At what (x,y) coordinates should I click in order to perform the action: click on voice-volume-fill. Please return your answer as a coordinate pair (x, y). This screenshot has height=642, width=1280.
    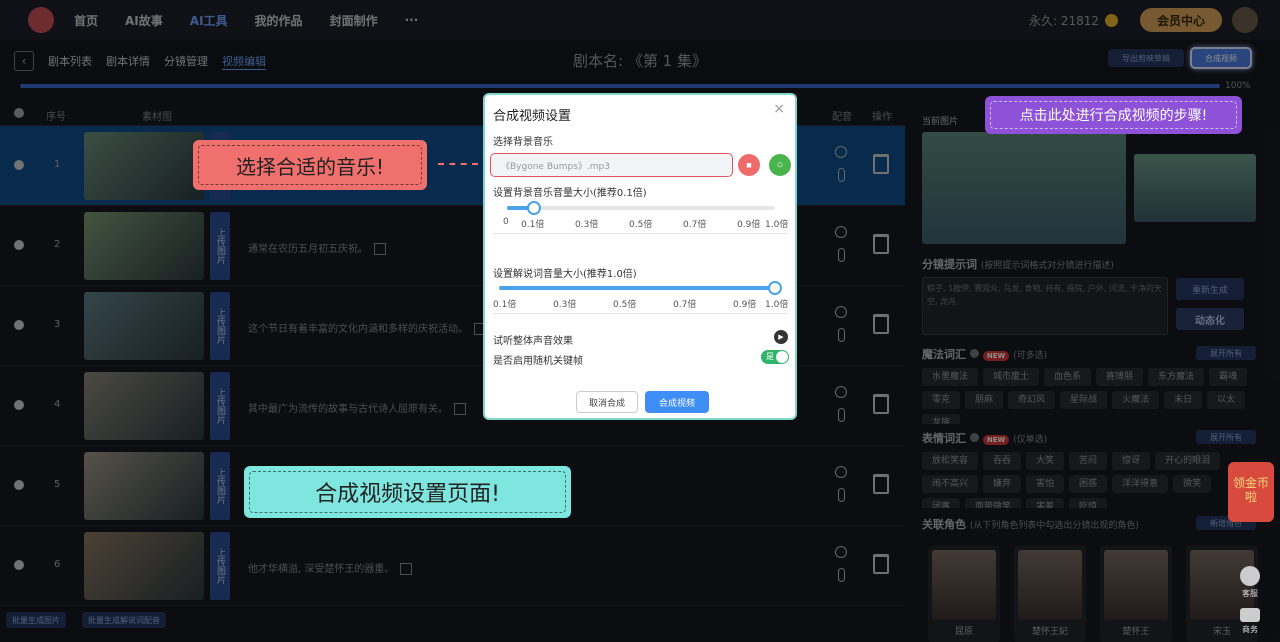
    Looking at the image, I should click on (637, 288).